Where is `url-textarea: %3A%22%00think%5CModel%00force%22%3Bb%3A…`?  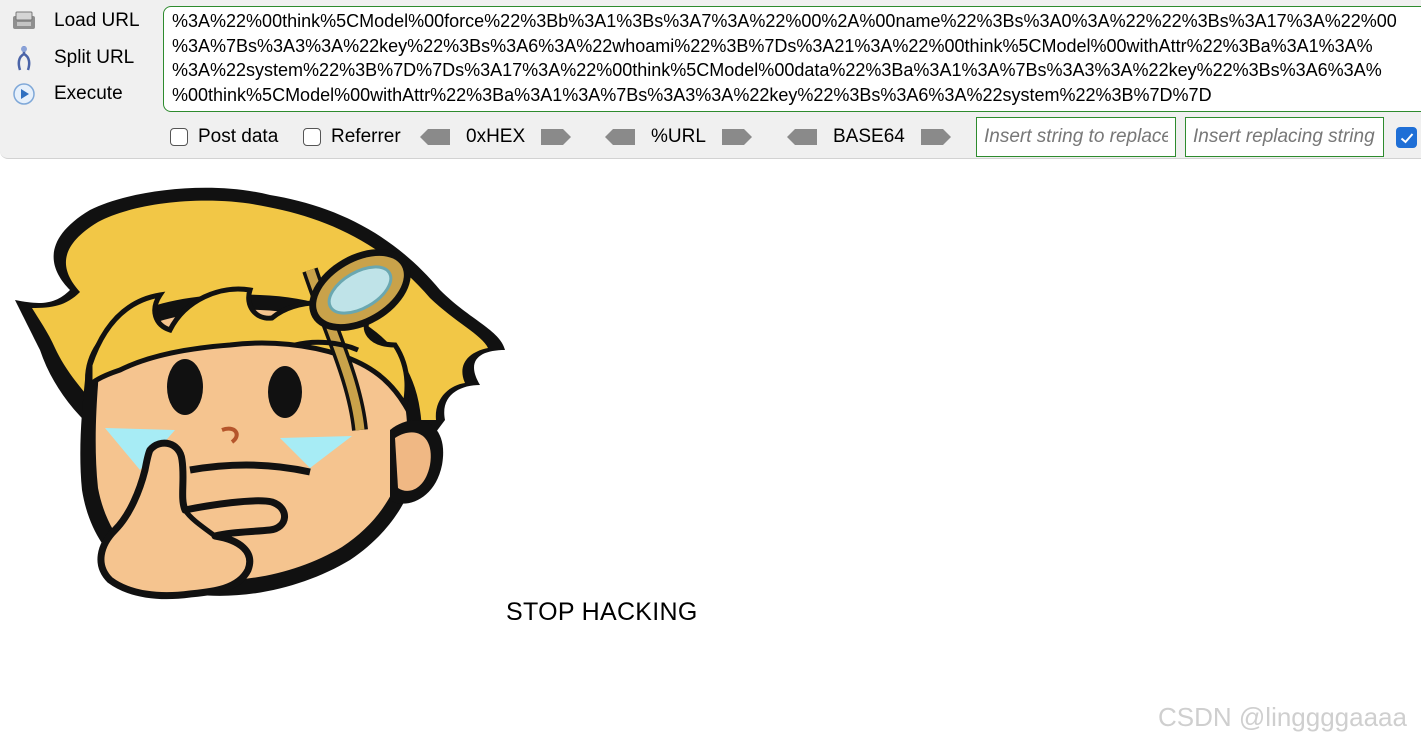
url-textarea: %3A%22%00think%5CModel%00force%22%3Bb%3A… is located at coordinates (792, 59).